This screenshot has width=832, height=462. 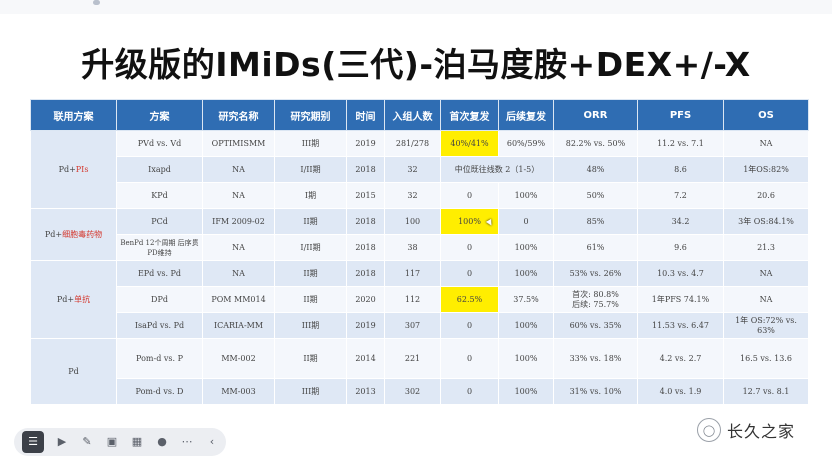 I want to click on screenshot-icon: ▣, so click(x=112, y=442).